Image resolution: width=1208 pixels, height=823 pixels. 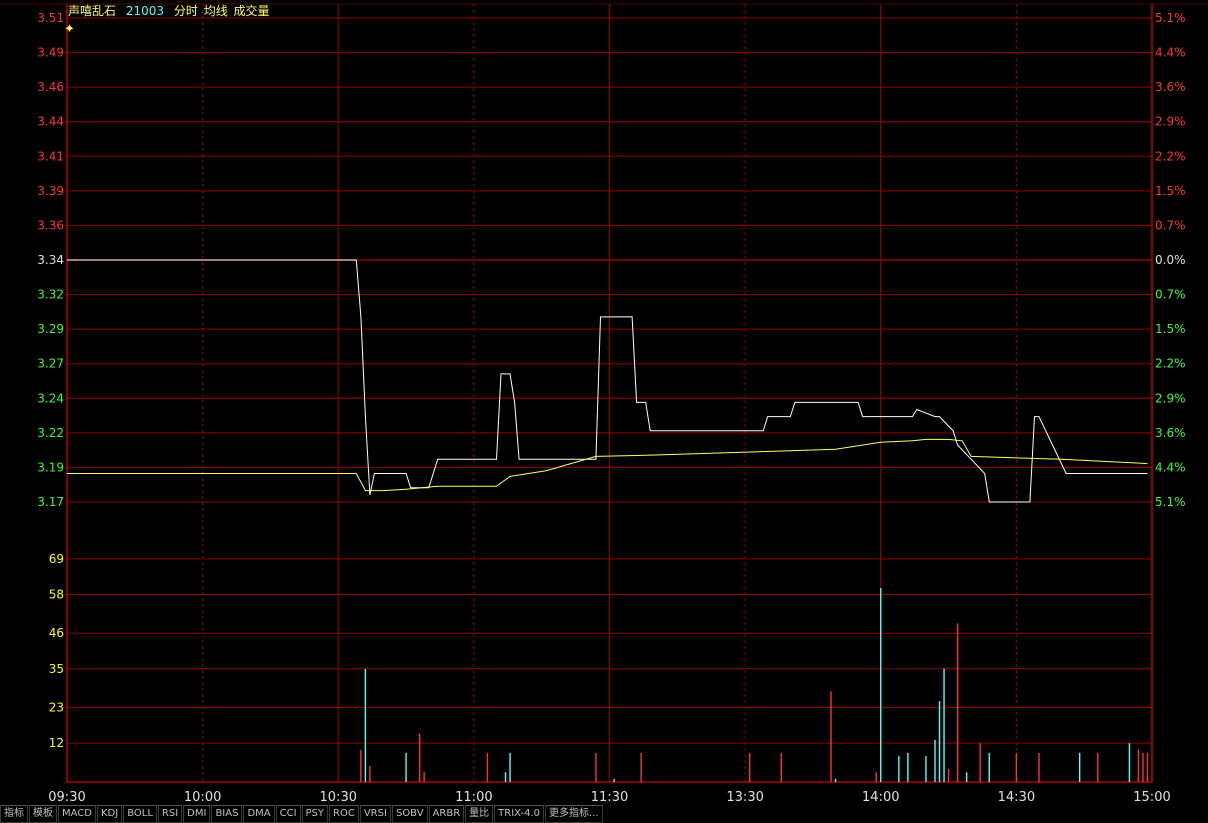 What do you see at coordinates (479, 814) in the screenshot?
I see `indicator-tab: 量比` at bounding box center [479, 814].